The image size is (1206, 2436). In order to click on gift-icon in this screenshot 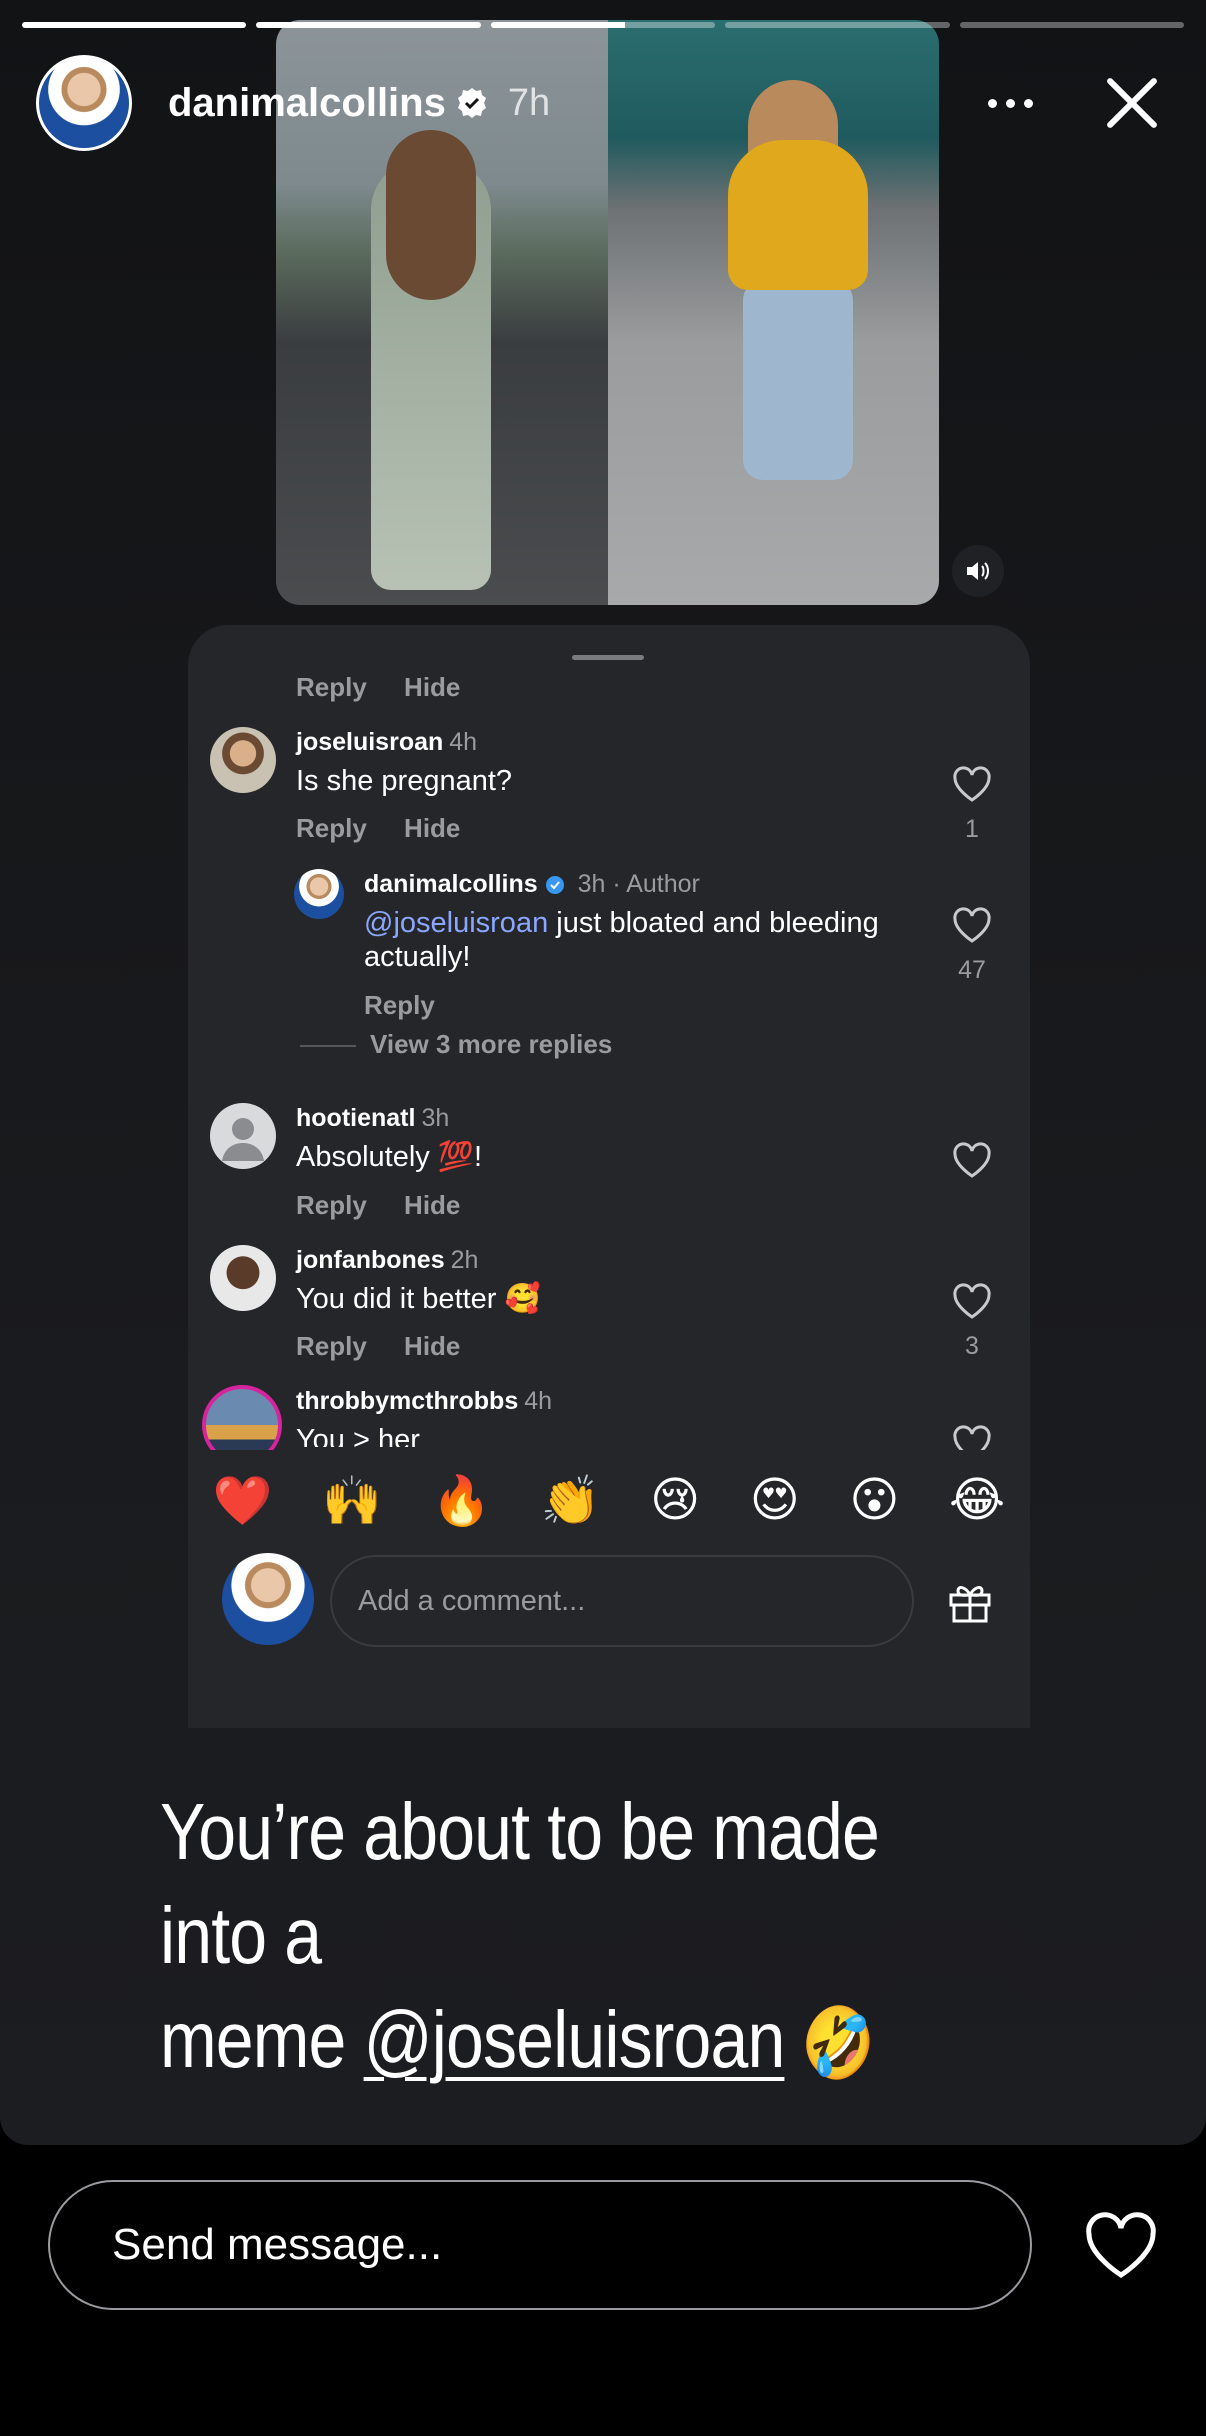, I will do `click(970, 1601)`.